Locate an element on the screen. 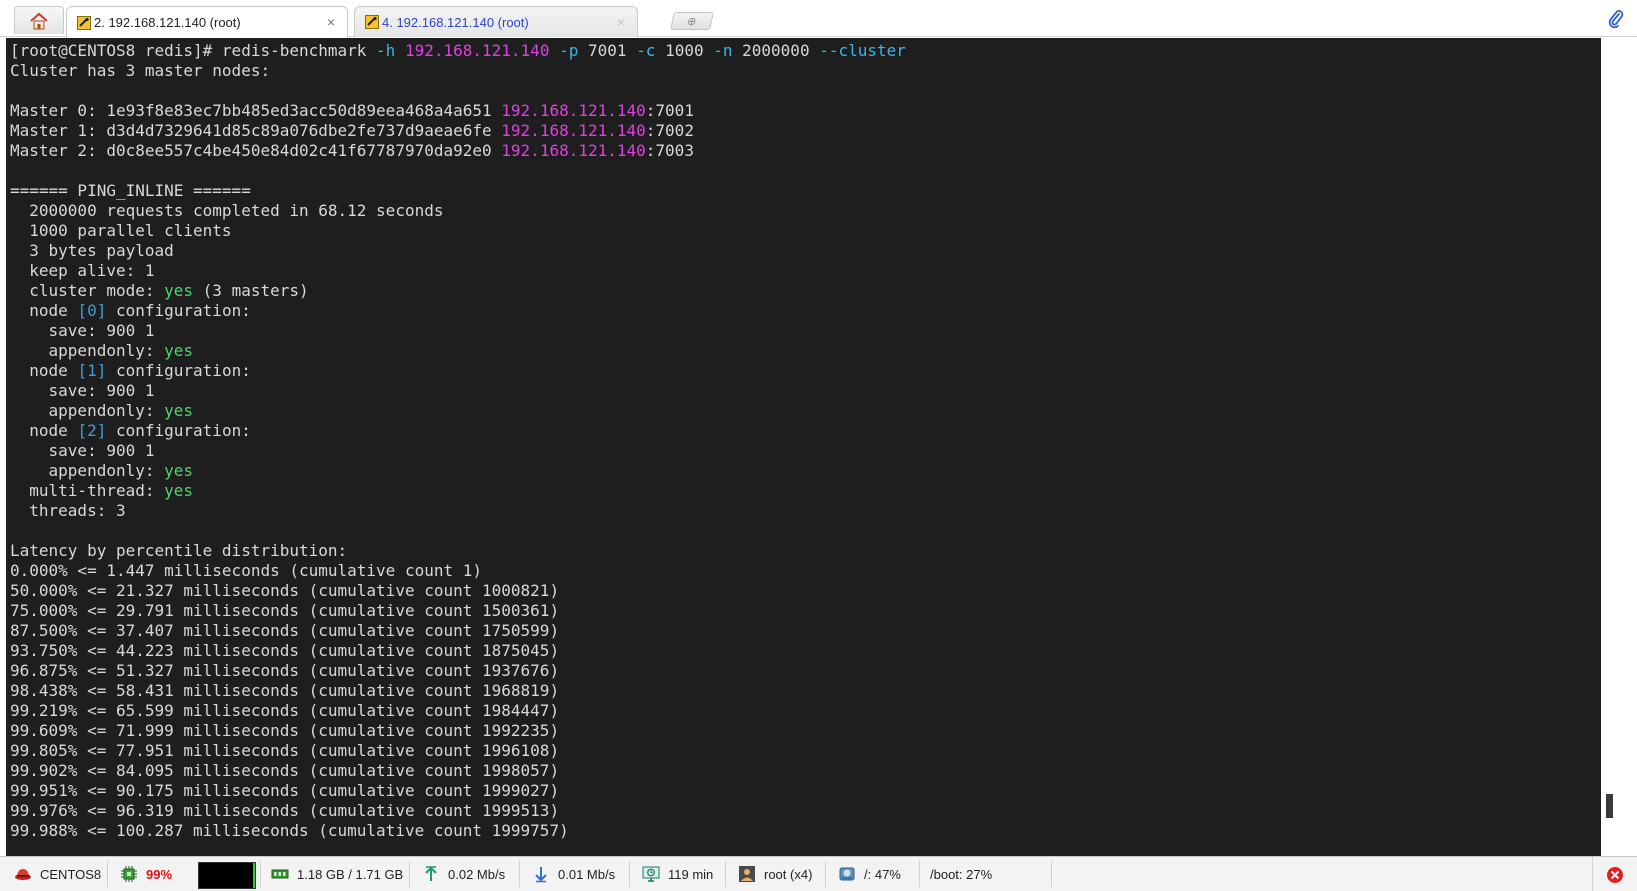  terminal-text-segment: 1000 parallel clients is located at coordinates (121, 230).